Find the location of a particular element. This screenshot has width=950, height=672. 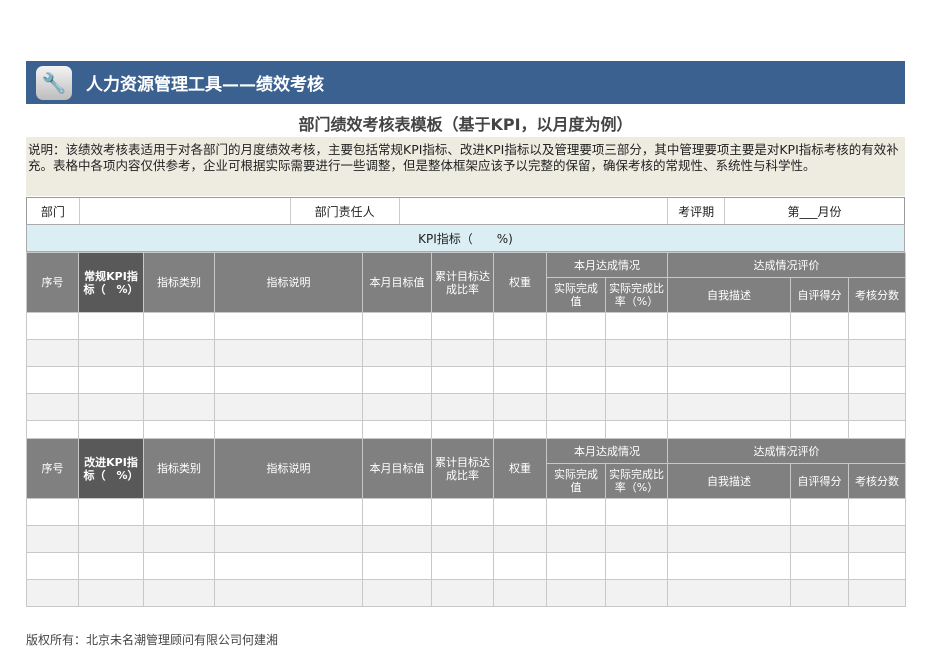

owner-input is located at coordinates (534, 211).